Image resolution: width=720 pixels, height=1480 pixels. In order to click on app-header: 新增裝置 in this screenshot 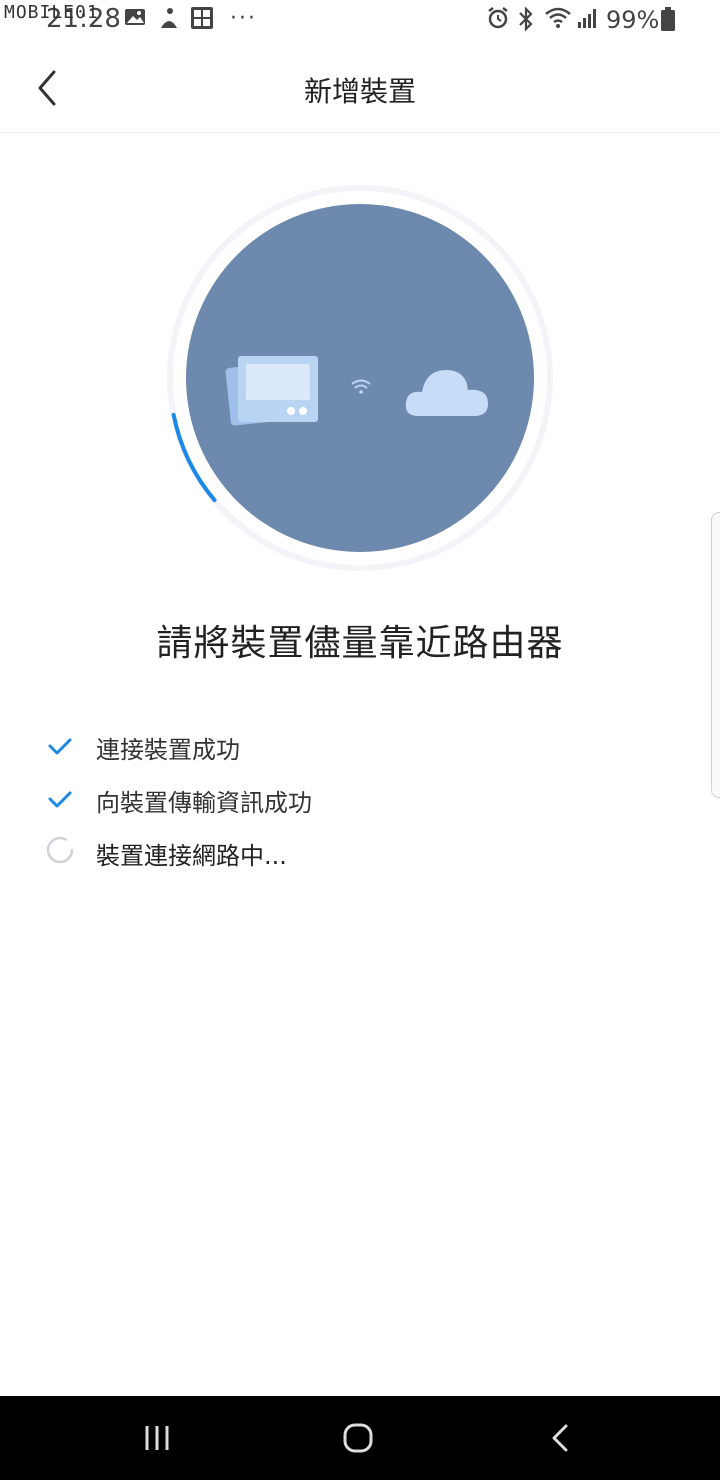, I will do `click(360, 88)`.